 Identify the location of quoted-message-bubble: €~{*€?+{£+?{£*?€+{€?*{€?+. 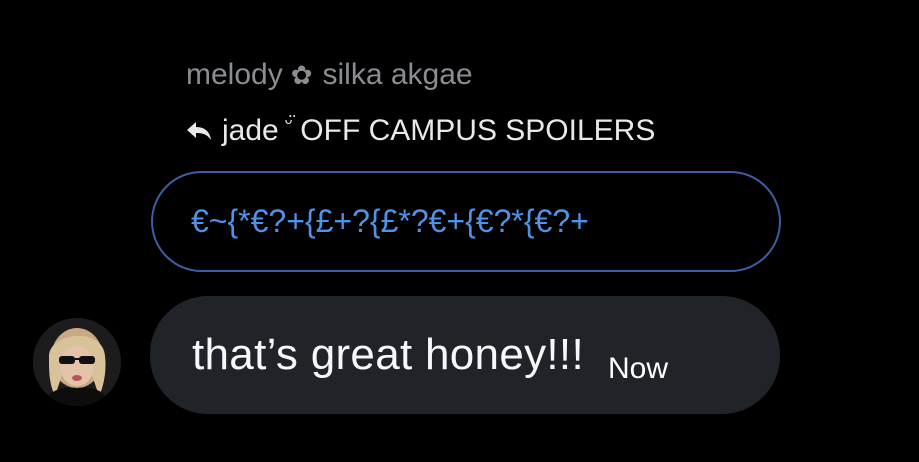
(466, 221).